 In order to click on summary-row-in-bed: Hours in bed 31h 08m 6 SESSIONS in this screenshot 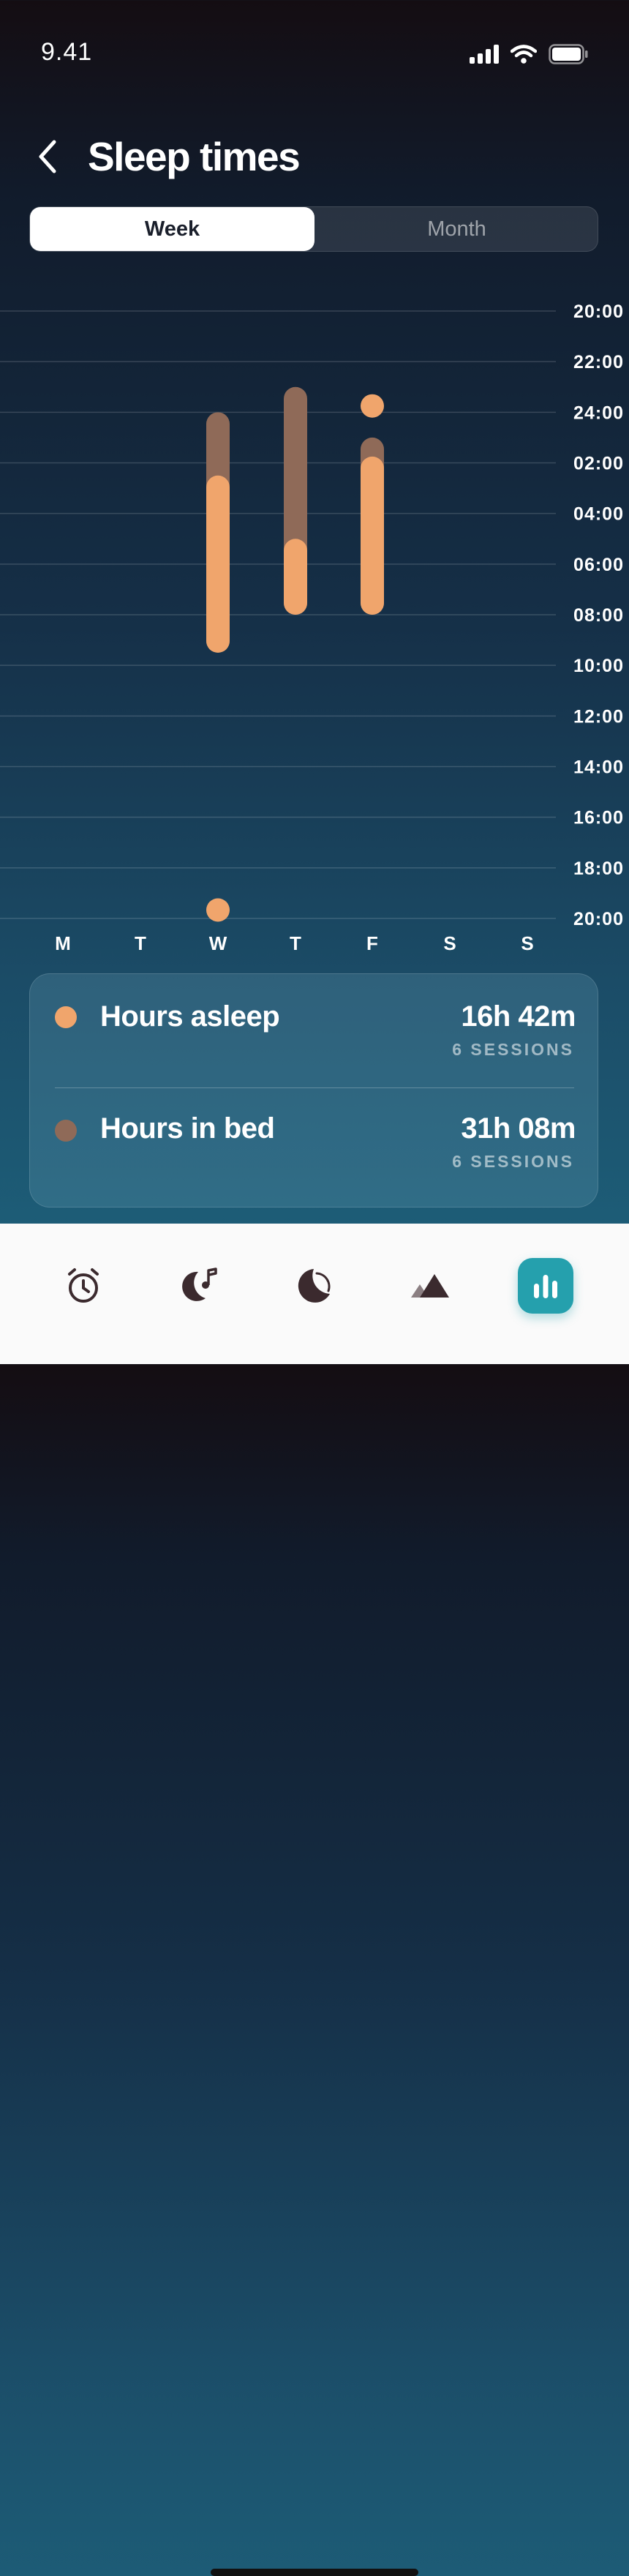, I will do `click(314, 1142)`.